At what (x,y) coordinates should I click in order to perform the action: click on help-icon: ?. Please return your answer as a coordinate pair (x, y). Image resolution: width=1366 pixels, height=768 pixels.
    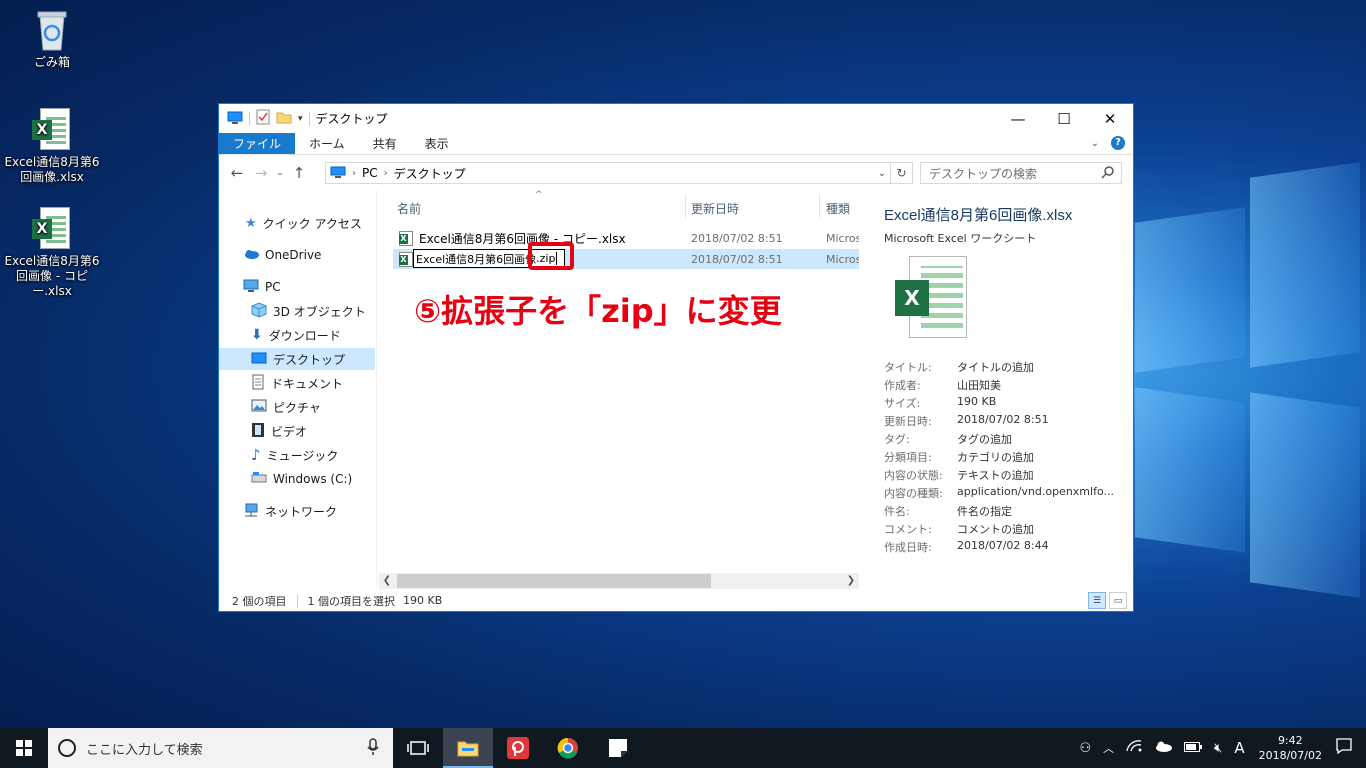
    Looking at the image, I should click on (1118, 143).